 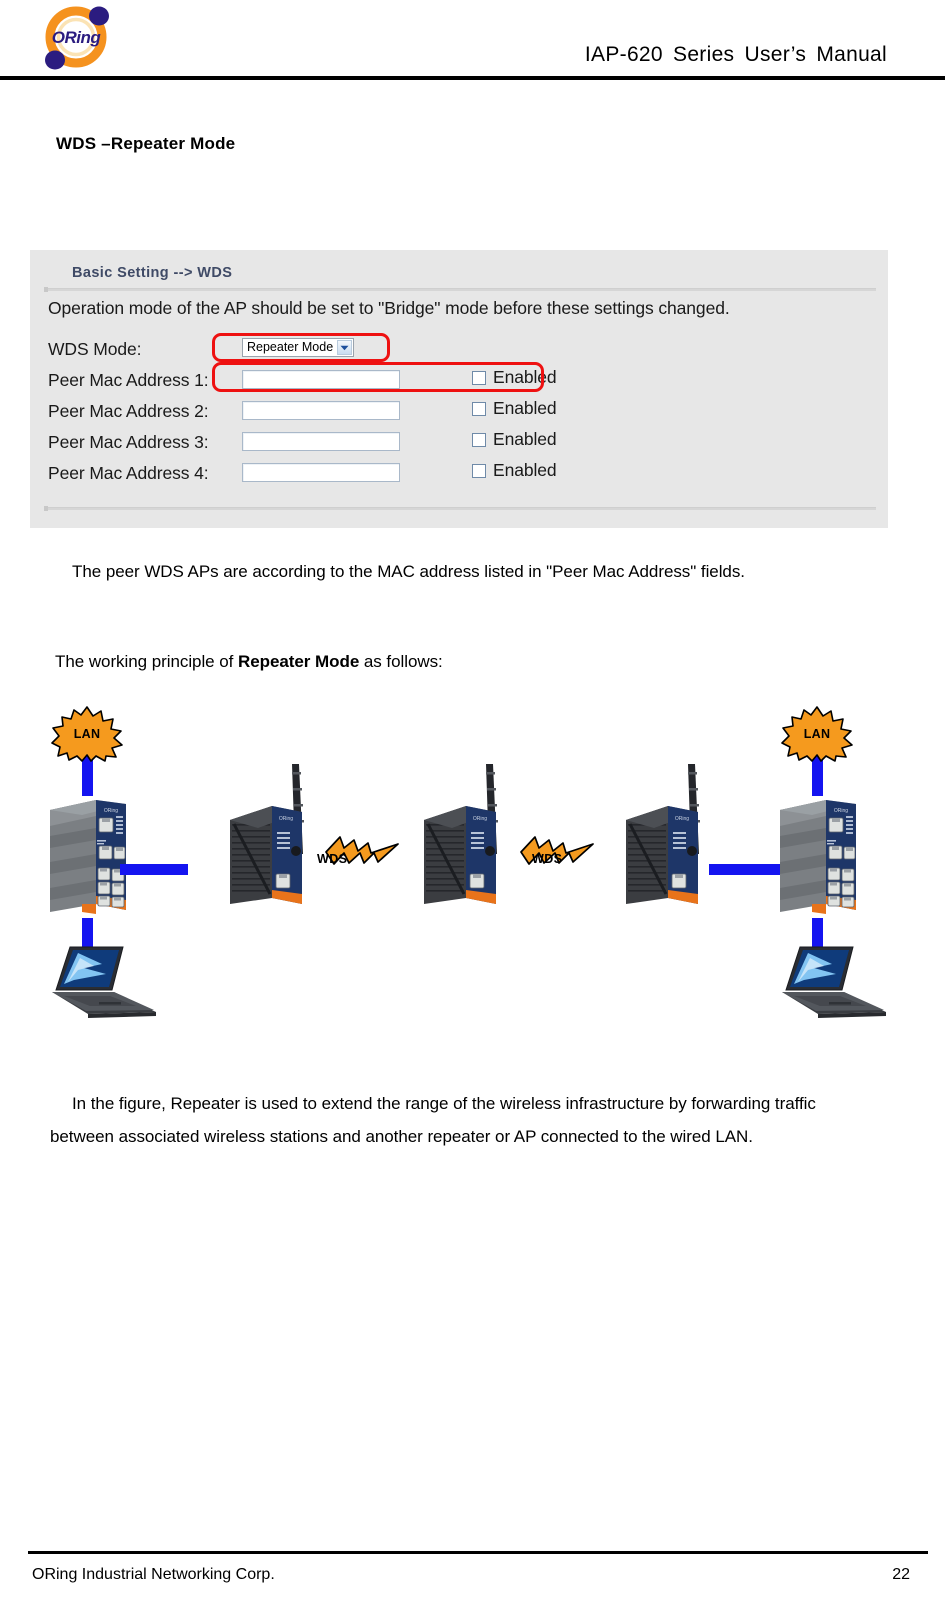 I want to click on peer-mac-2-enabled-label: Enabled, so click(x=525, y=408).